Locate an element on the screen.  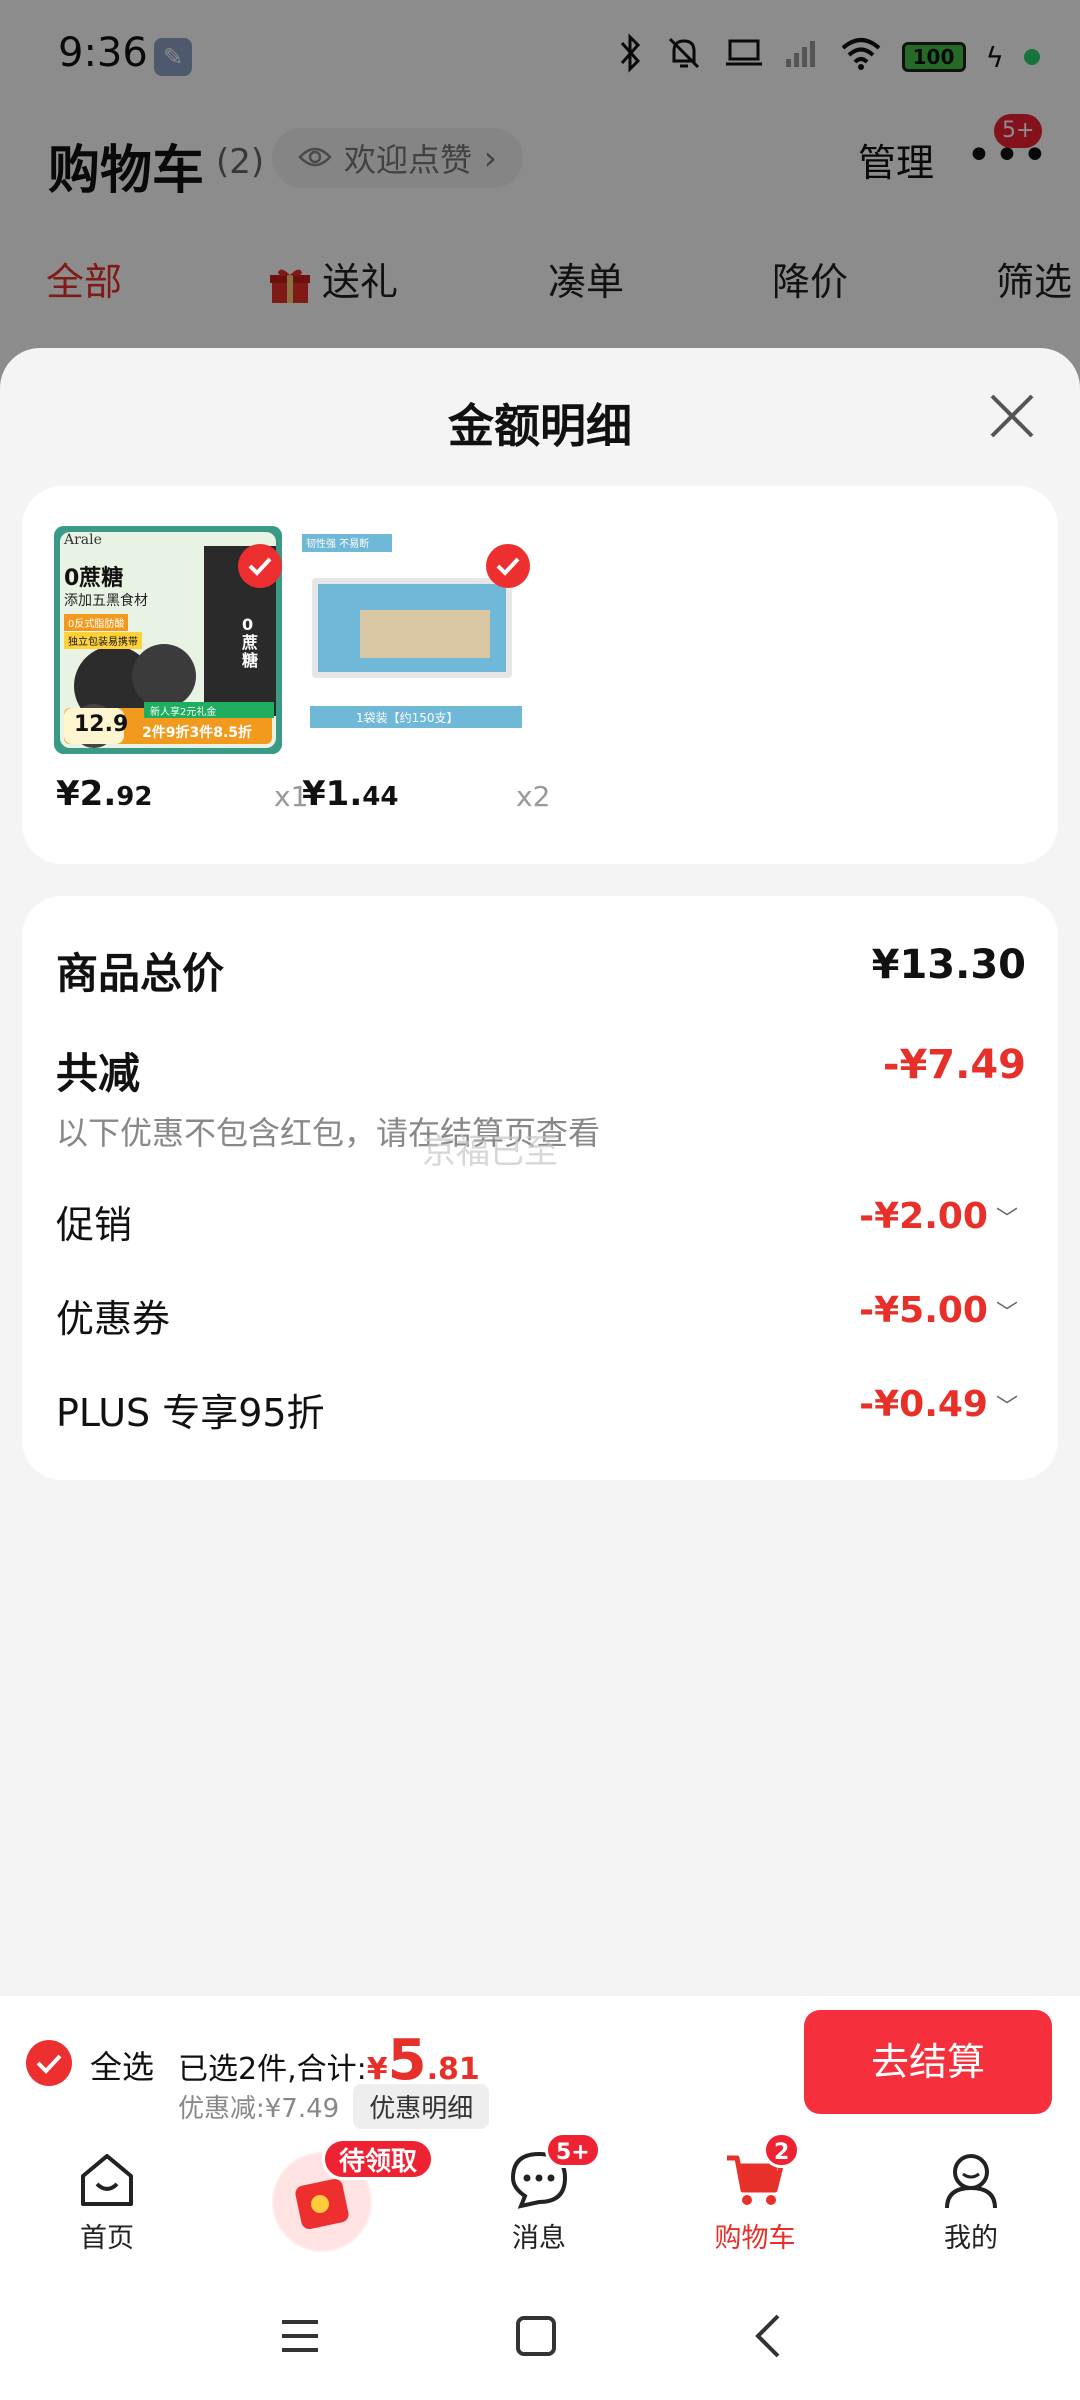
product-image-tag: 韧性强 不易断 is located at coordinates (338, 544).